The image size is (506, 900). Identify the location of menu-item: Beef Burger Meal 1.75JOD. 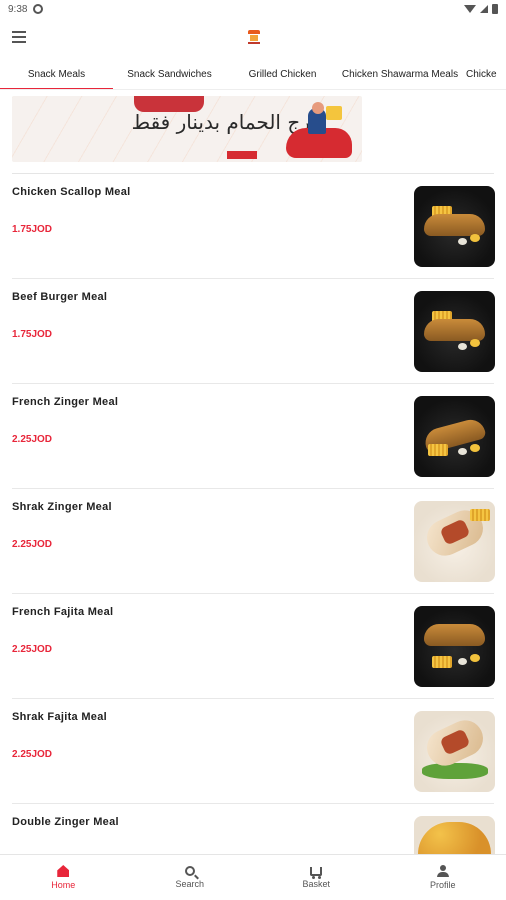
(253, 331).